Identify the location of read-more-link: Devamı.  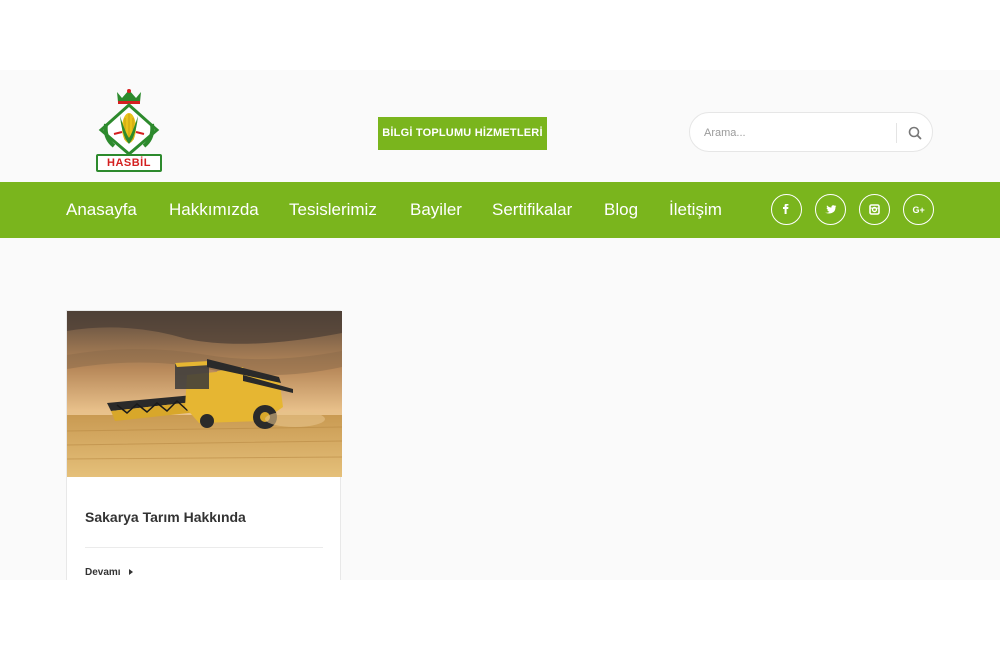
(109, 572).